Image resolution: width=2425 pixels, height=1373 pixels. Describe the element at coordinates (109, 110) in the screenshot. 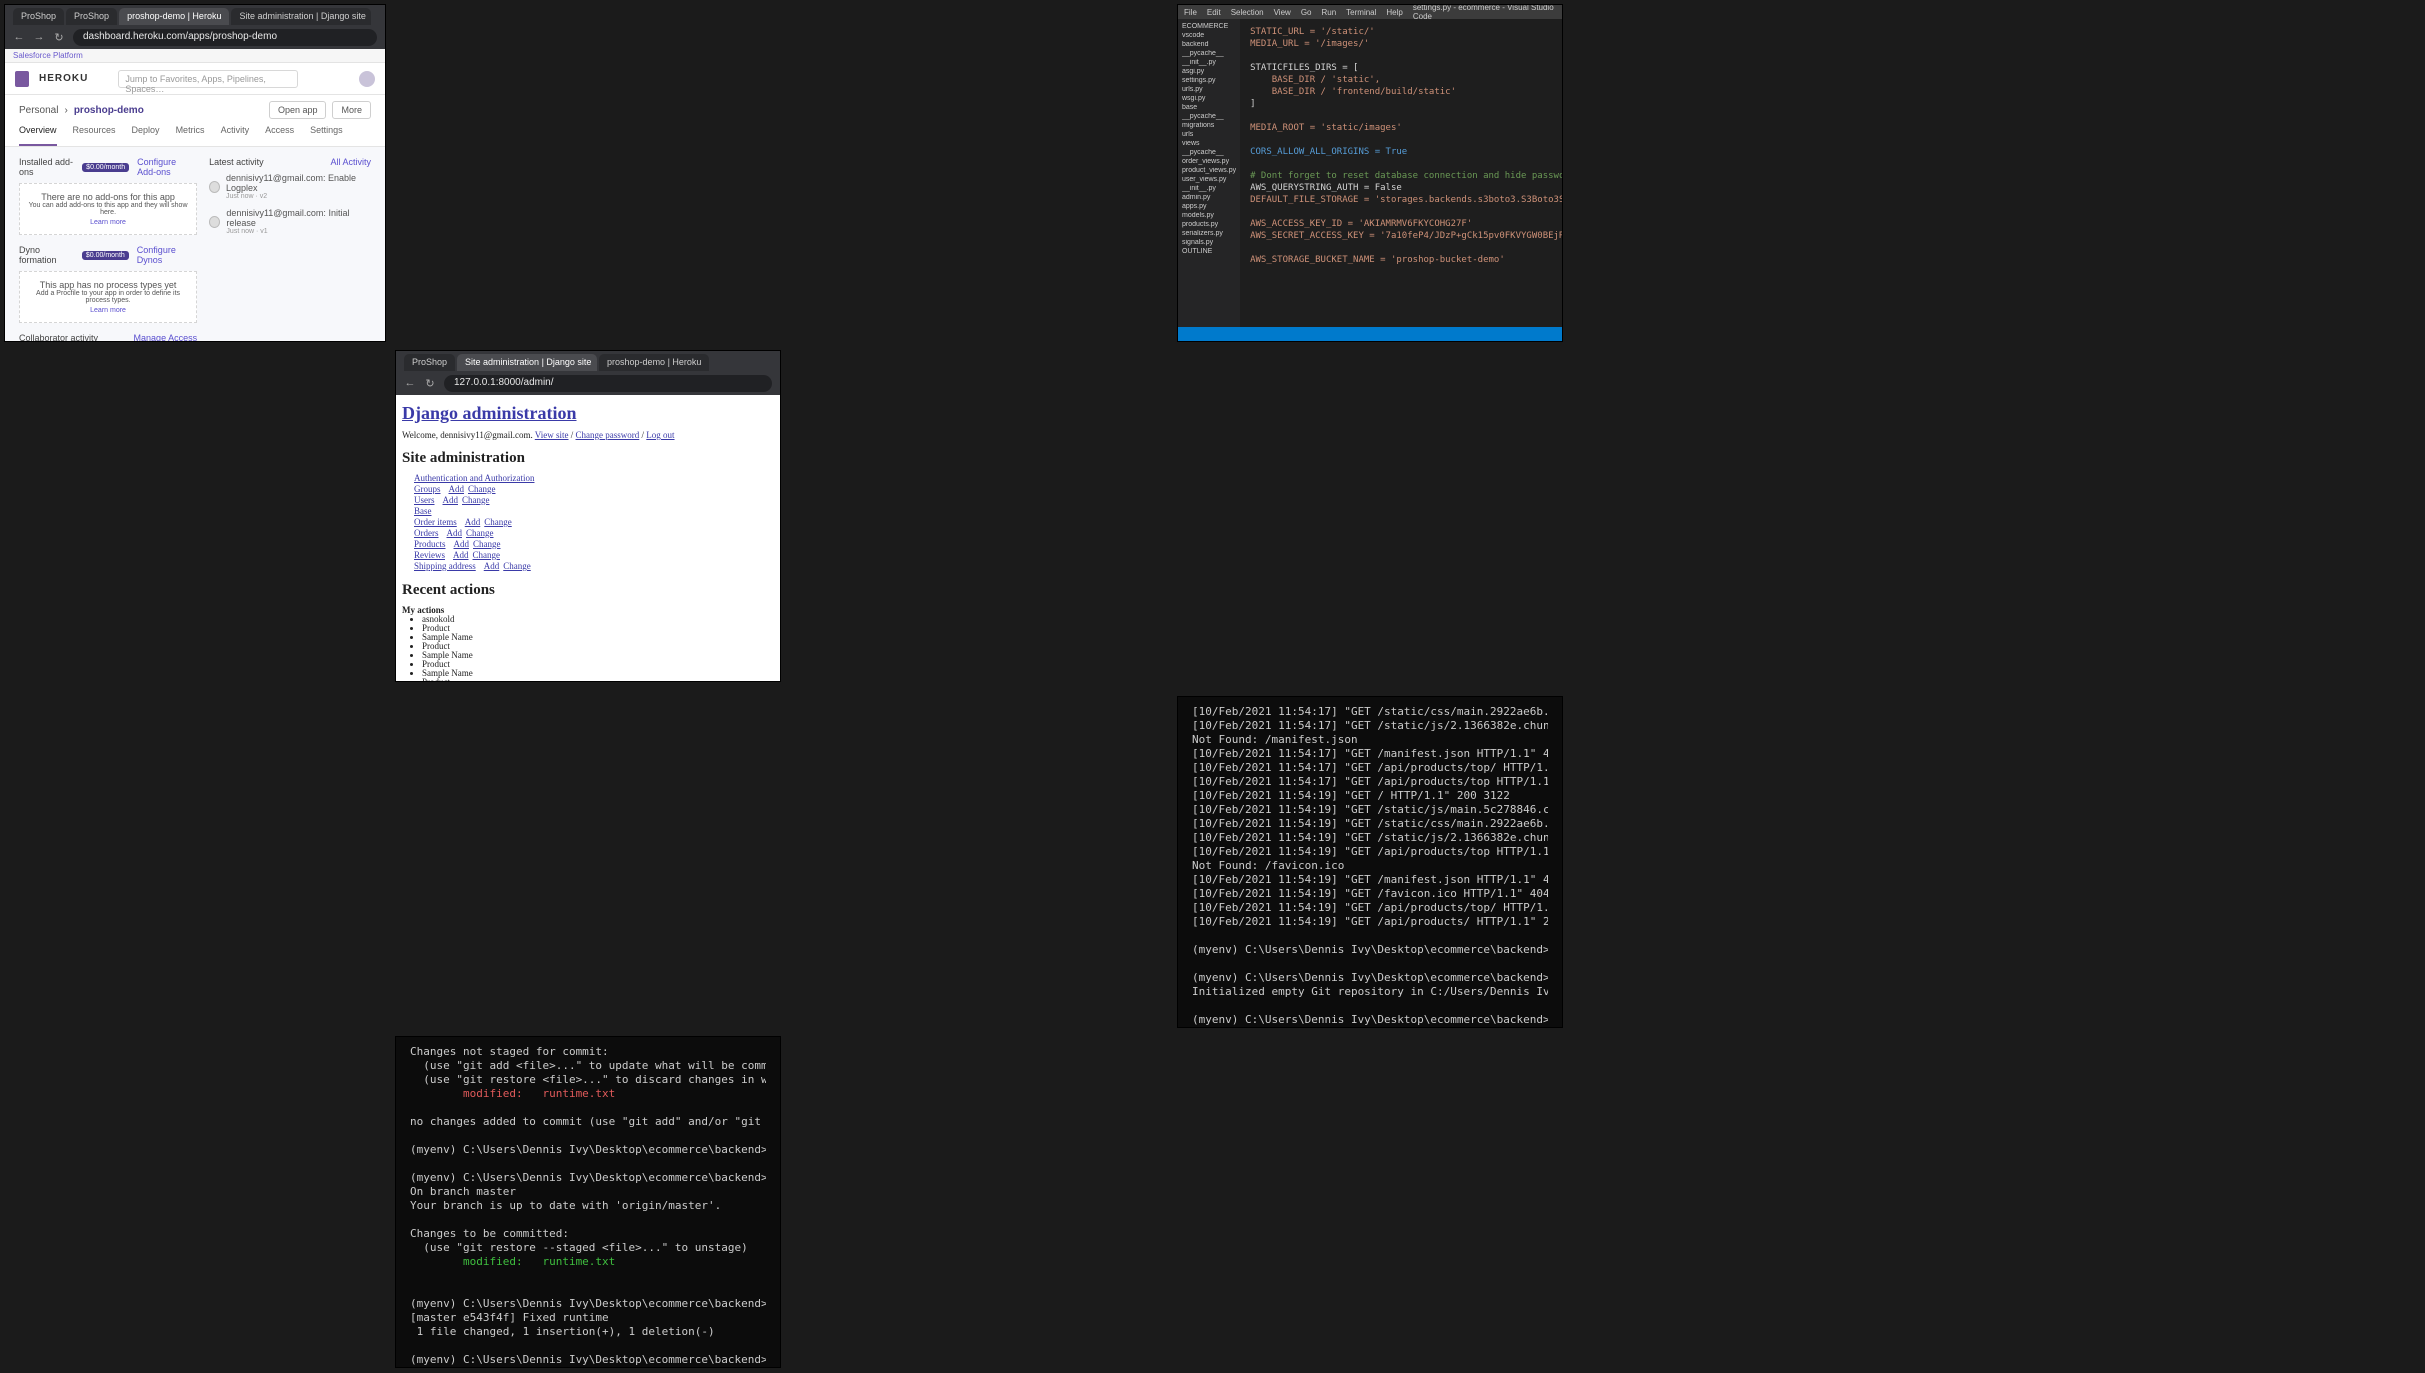

I see `app-name: proshop-demo` at that location.